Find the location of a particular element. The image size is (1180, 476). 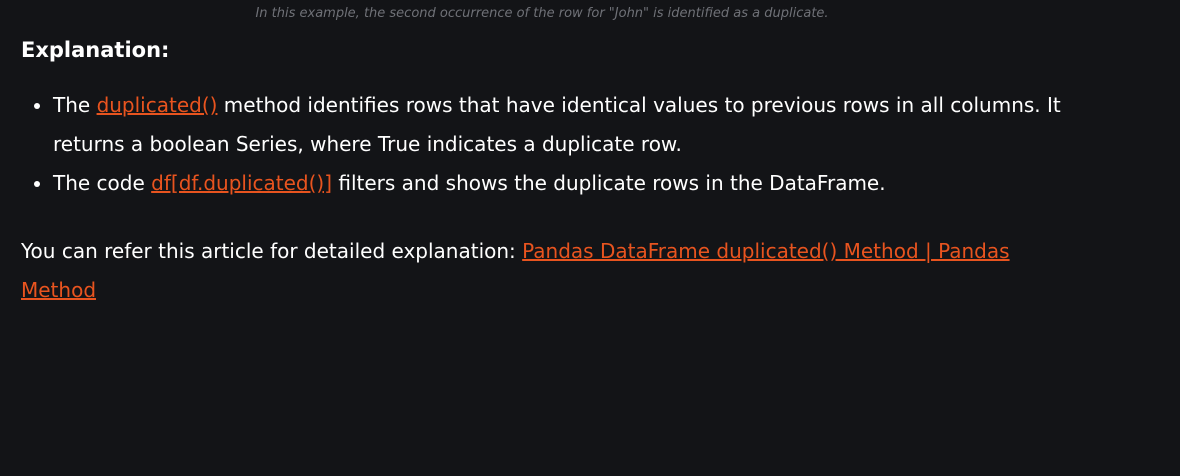

df-duplicated-link: df[df.duplicated()] is located at coordinates (241, 183).